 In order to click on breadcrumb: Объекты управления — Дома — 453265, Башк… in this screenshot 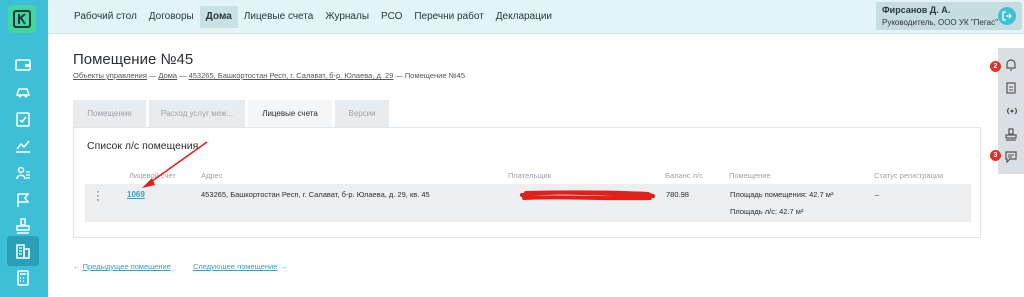, I will do `click(269, 75)`.